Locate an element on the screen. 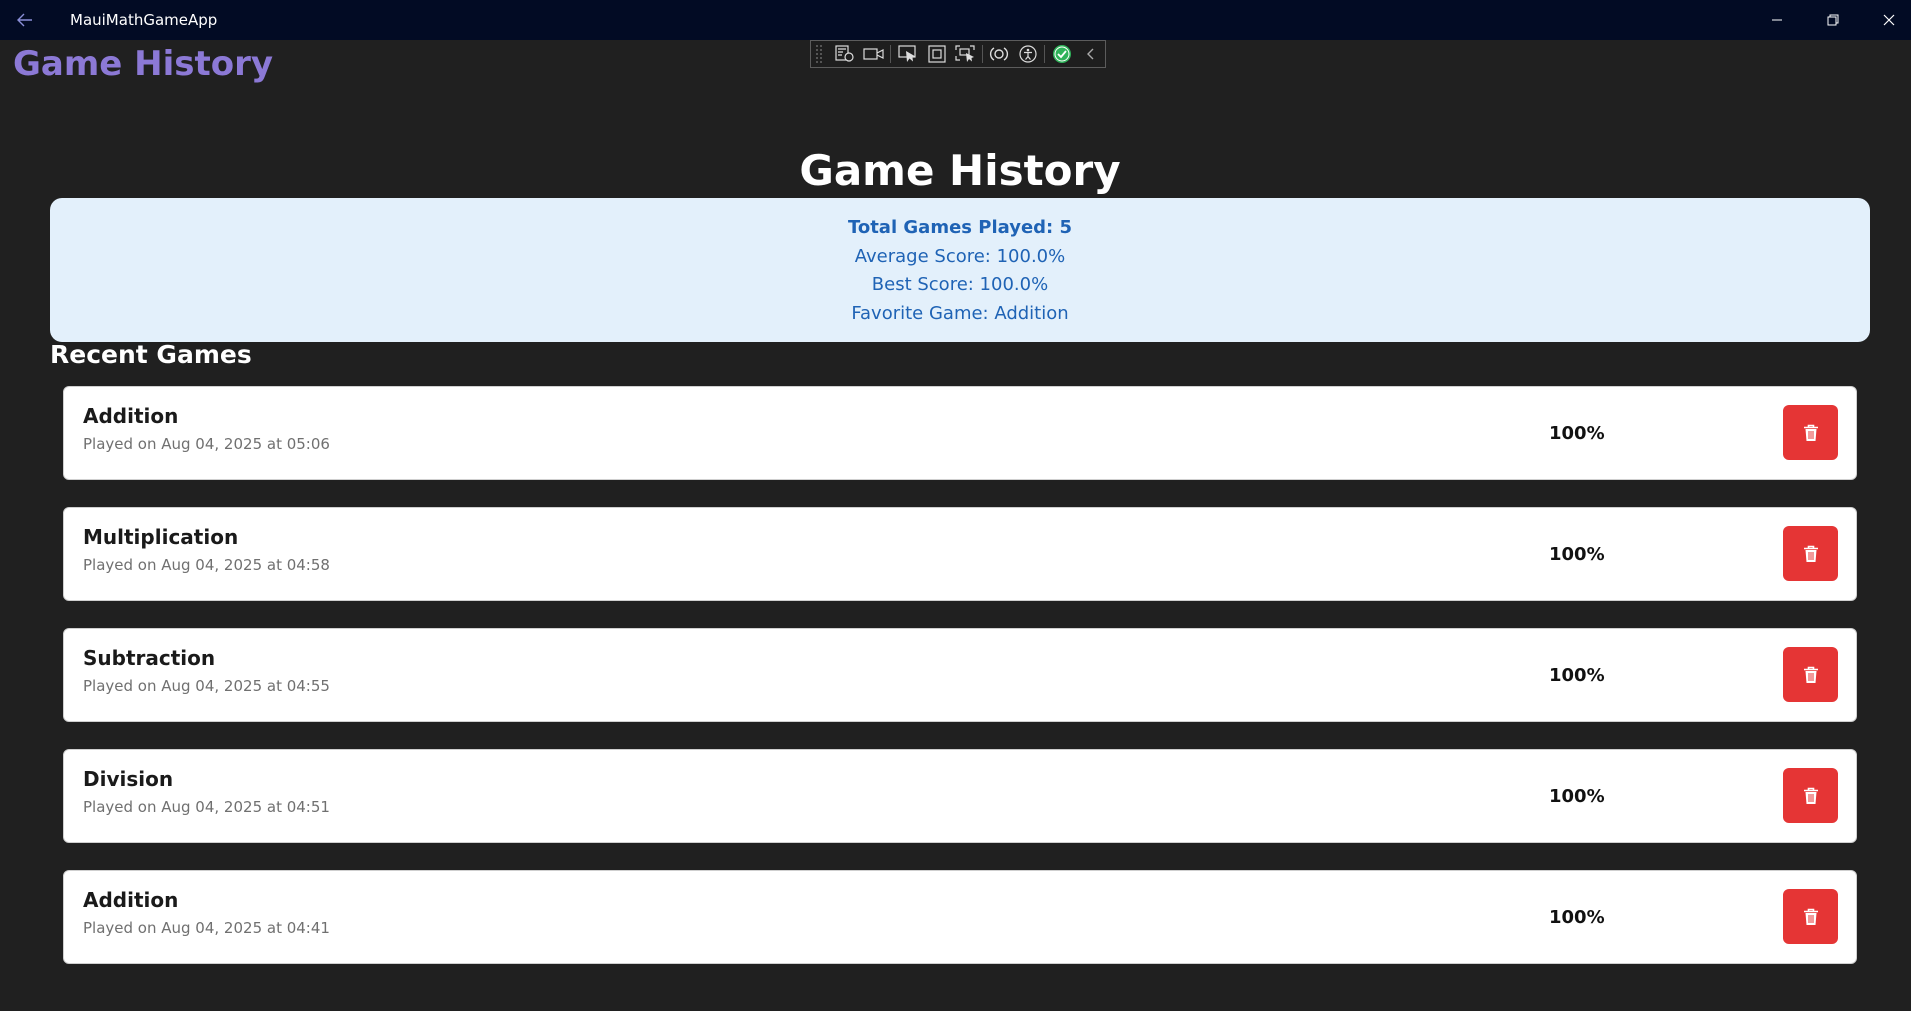 The height and width of the screenshot is (1011, 1911). binding-check-icon is located at coordinates (1061, 54).